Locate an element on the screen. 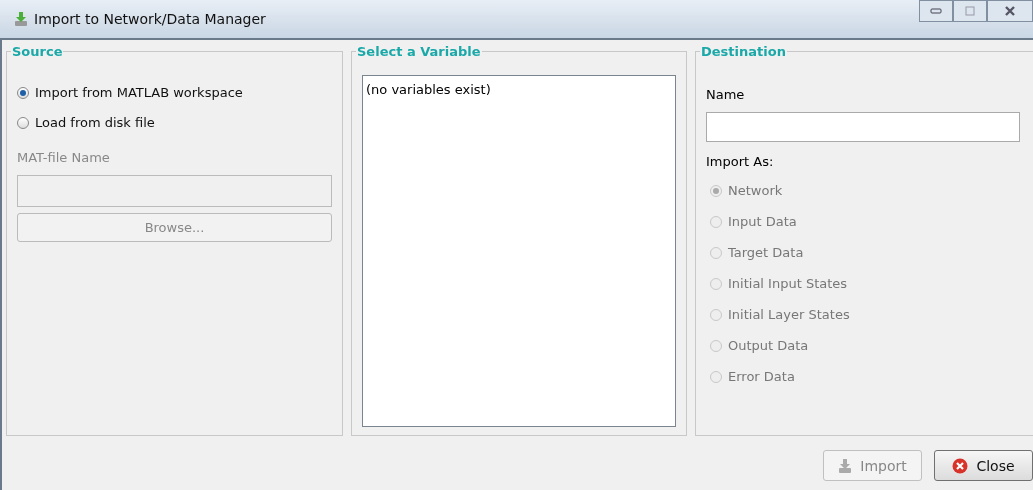 This screenshot has height=490, width=1033. panel-title: Destination is located at coordinates (743, 51).